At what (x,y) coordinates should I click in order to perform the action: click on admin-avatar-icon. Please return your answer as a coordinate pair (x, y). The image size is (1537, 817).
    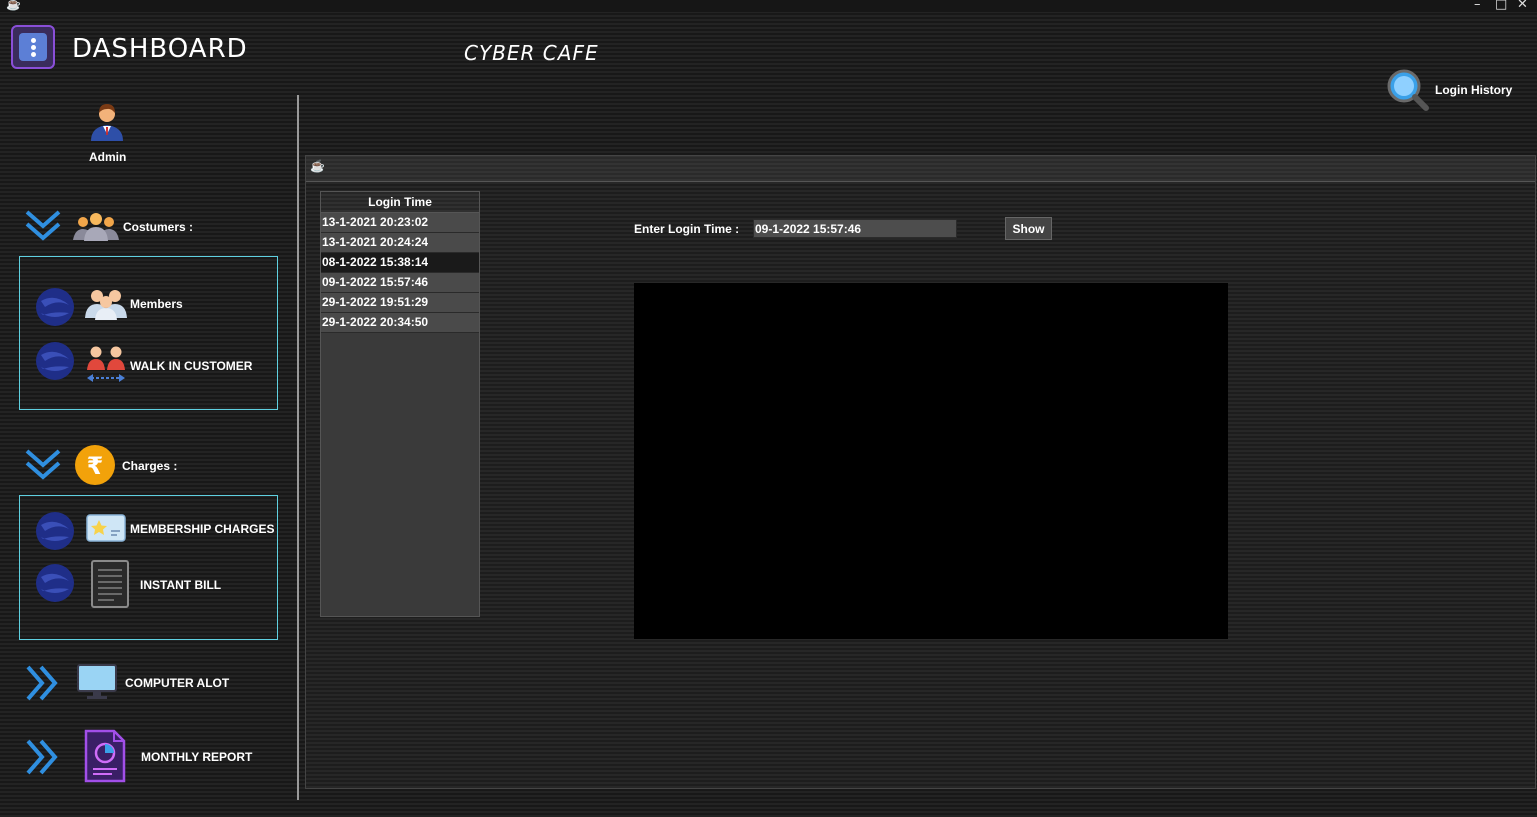
    Looking at the image, I should click on (107, 122).